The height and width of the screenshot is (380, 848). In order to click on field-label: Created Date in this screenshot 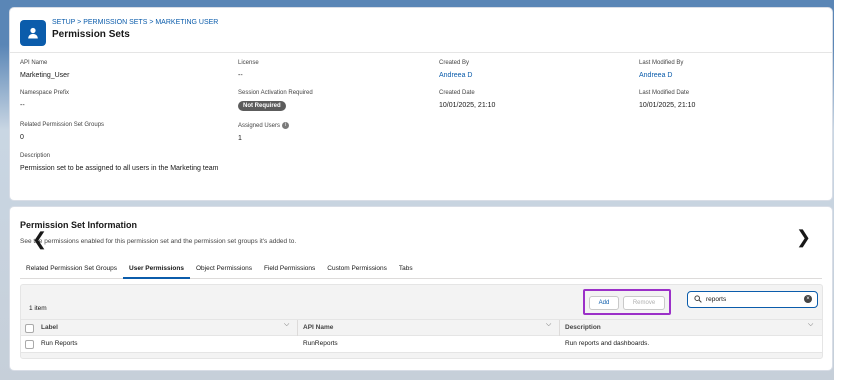, I will do `click(457, 93)`.